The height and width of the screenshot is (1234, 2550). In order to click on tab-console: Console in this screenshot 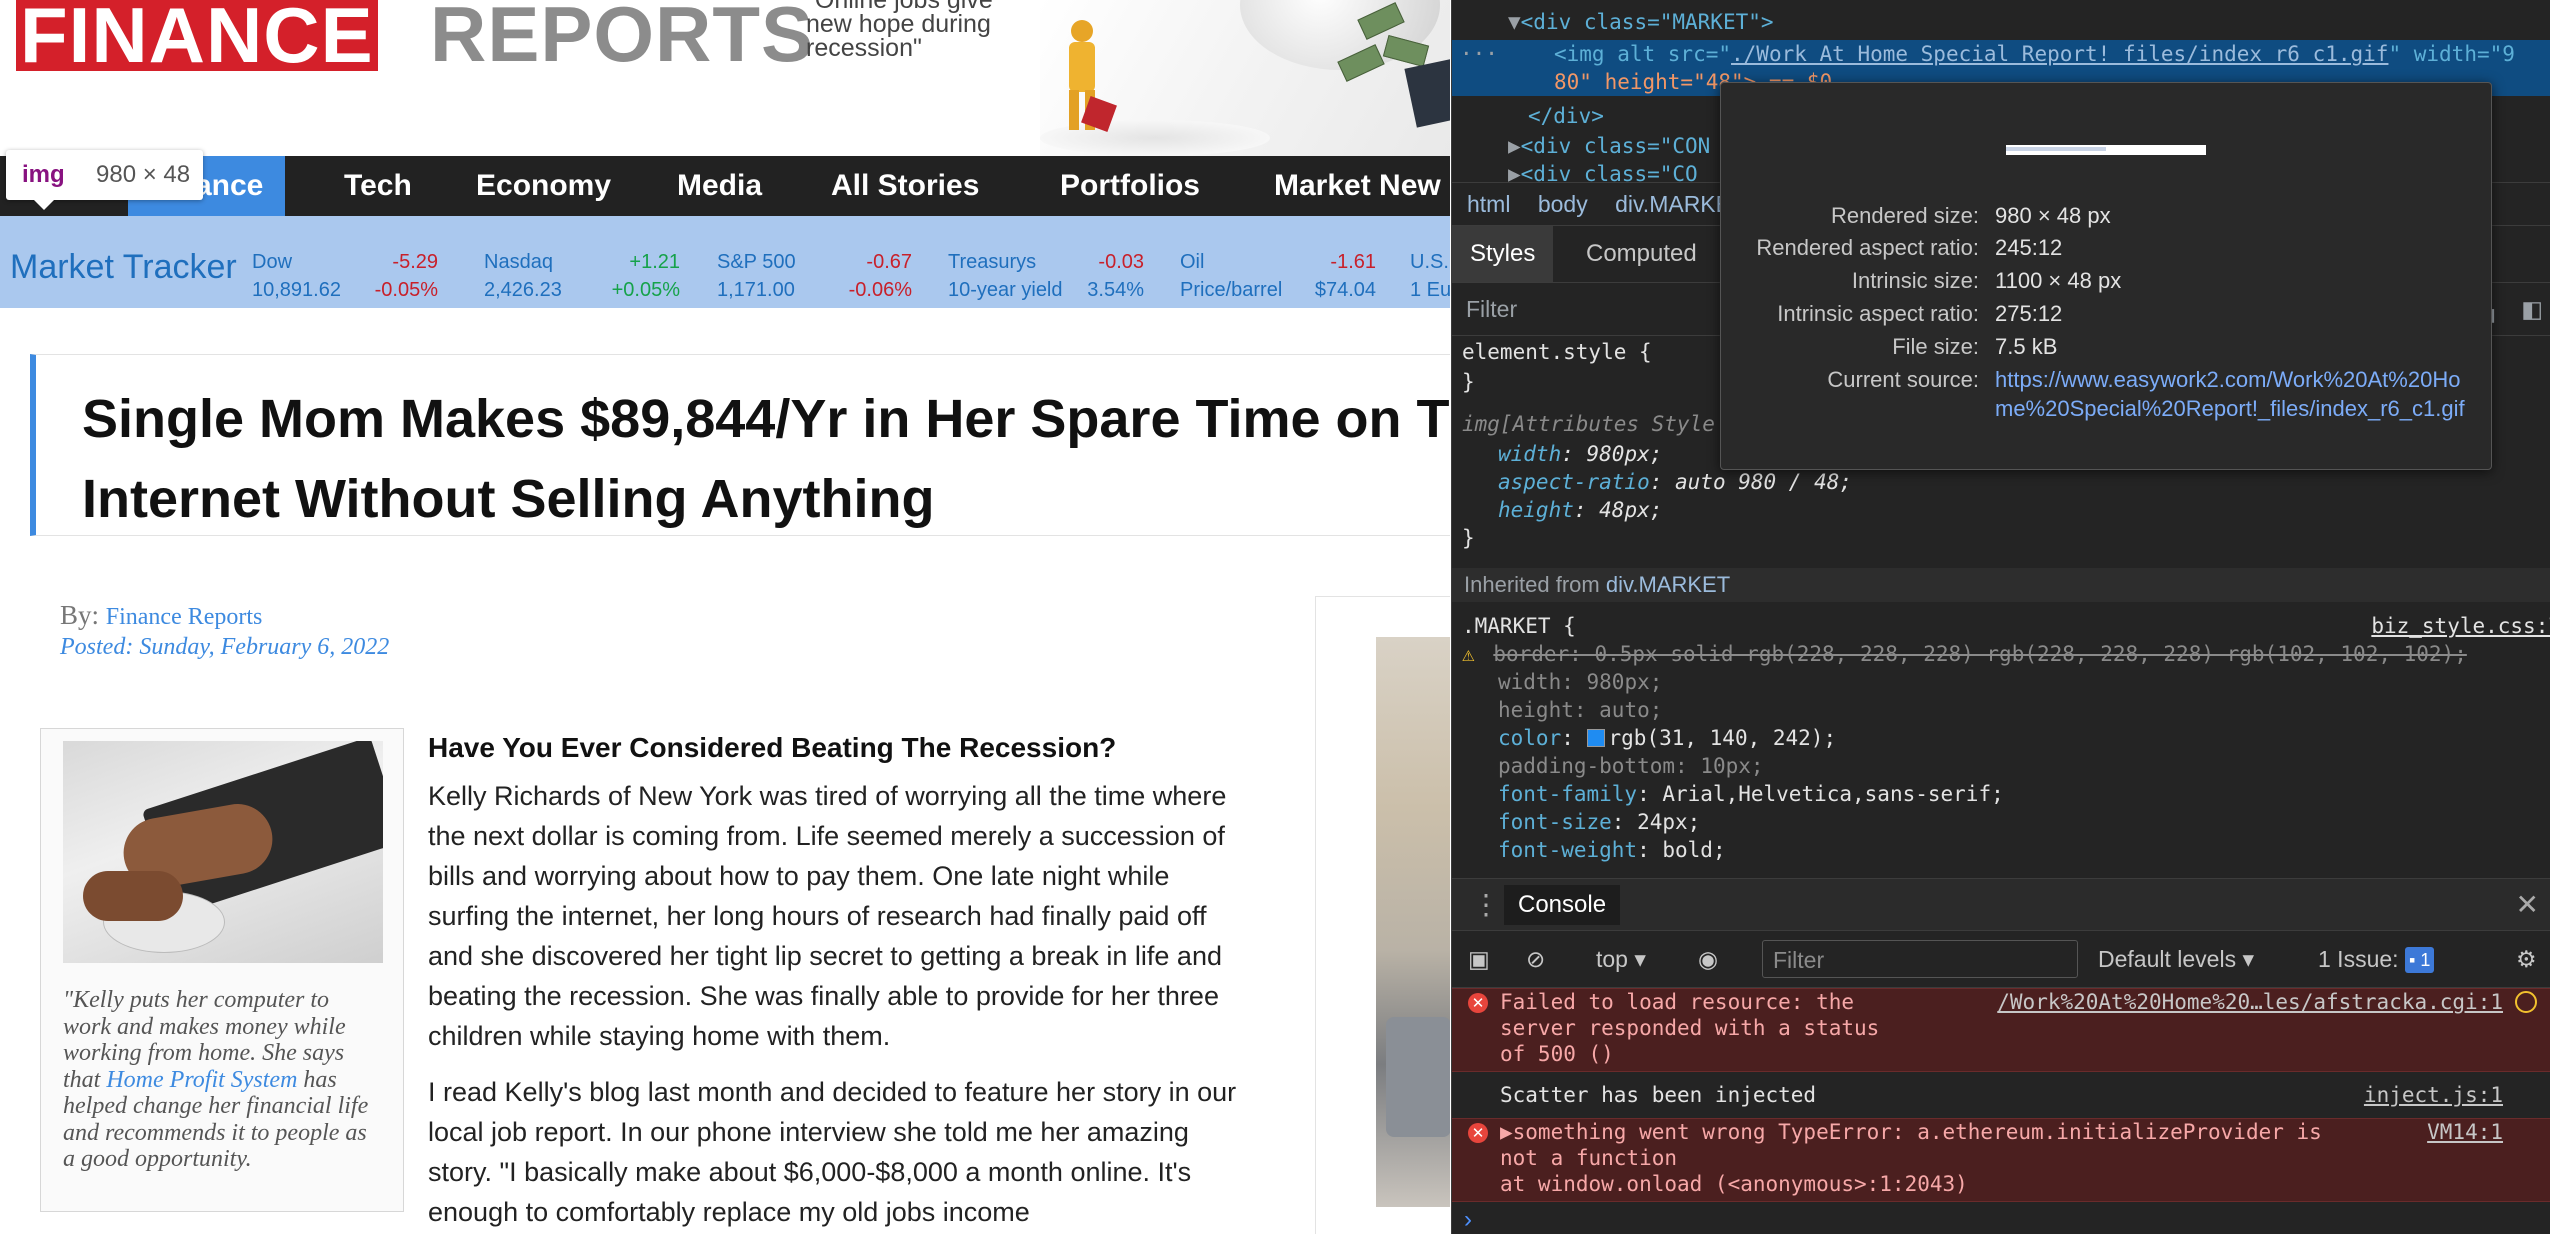, I will do `click(1562, 905)`.